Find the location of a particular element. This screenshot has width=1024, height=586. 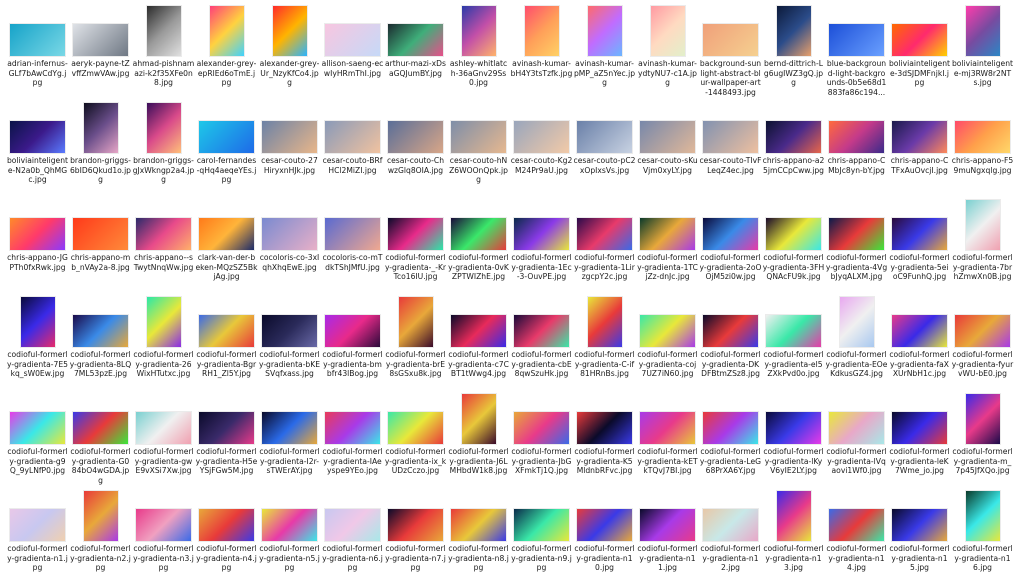

file-item: clark-van-der-beken-MQzSZ5BkjAg.jpg is located at coordinates (226, 246).